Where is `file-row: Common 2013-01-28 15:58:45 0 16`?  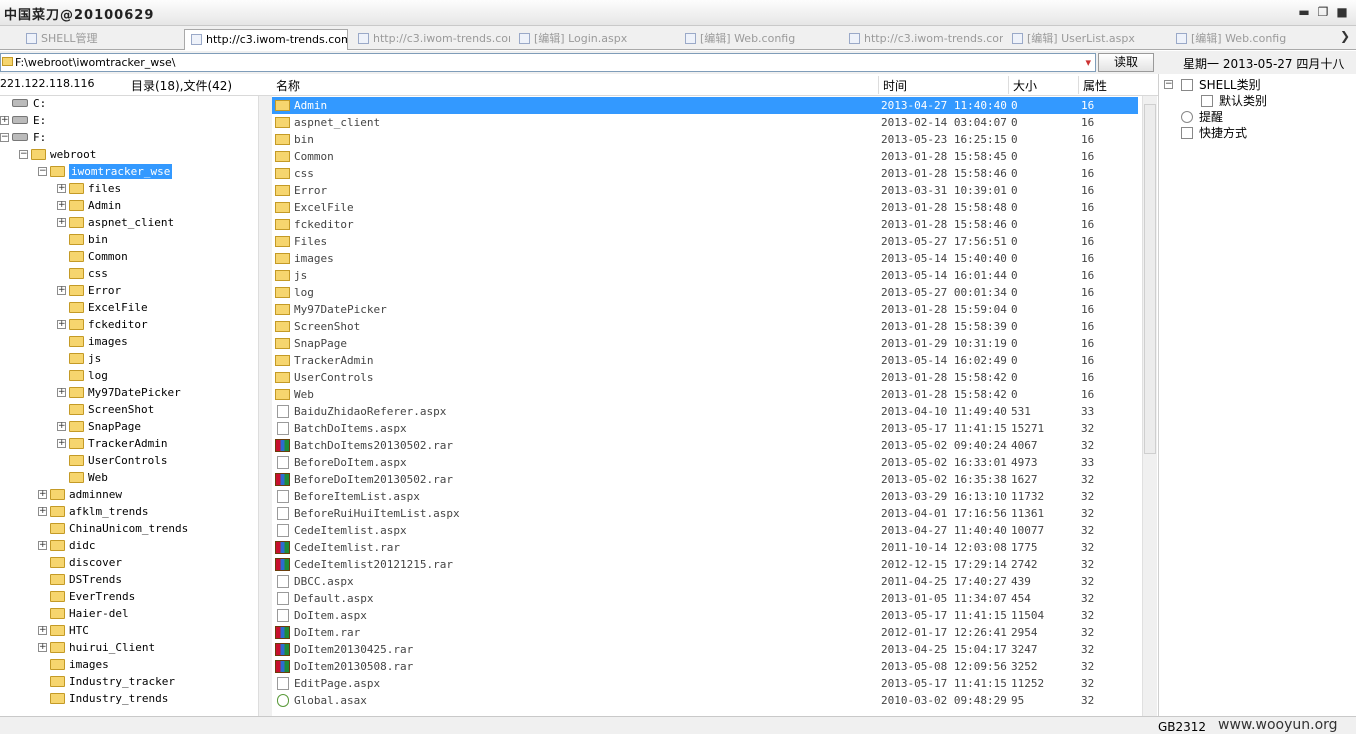
file-row: Common 2013-01-28 15:58:45 0 16 is located at coordinates (705, 156).